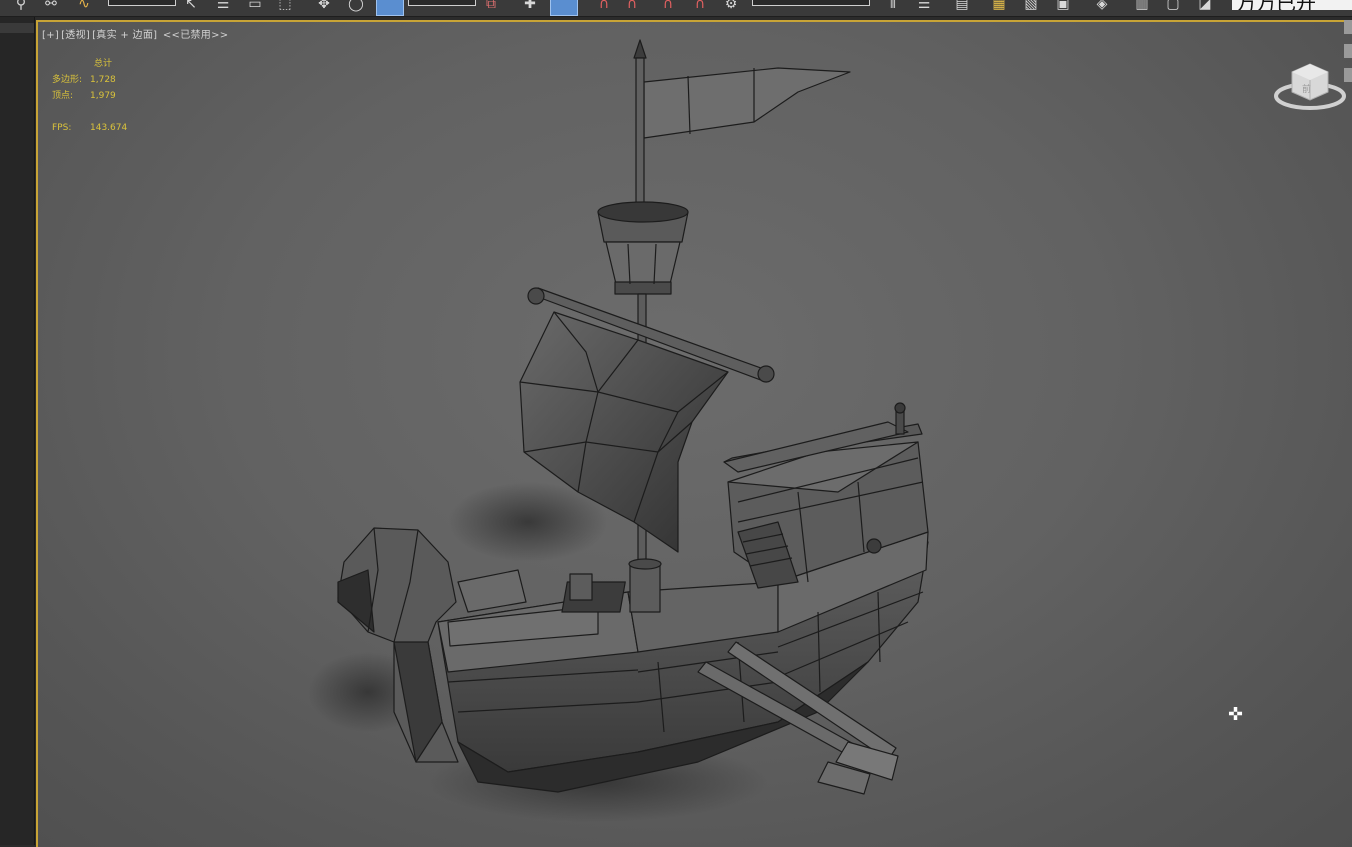  What do you see at coordinates (324, 6) in the screenshot?
I see `move-icon: ✥` at bounding box center [324, 6].